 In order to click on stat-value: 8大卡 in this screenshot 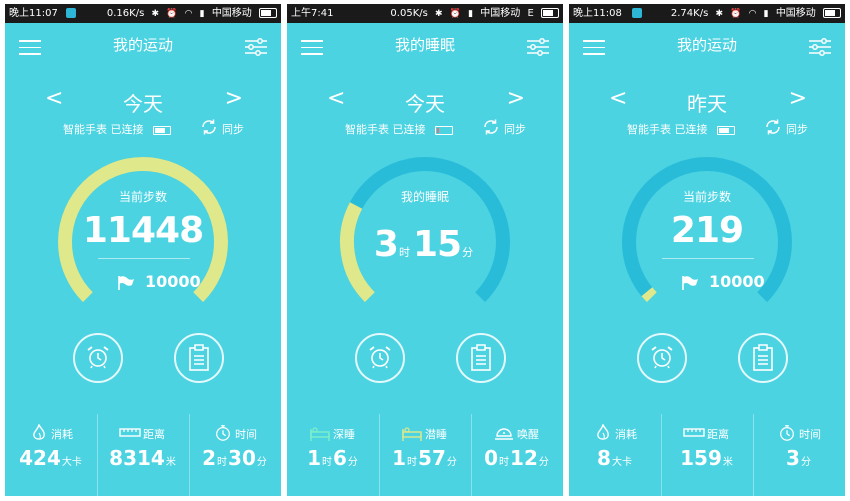, I will do `click(614, 458)`.